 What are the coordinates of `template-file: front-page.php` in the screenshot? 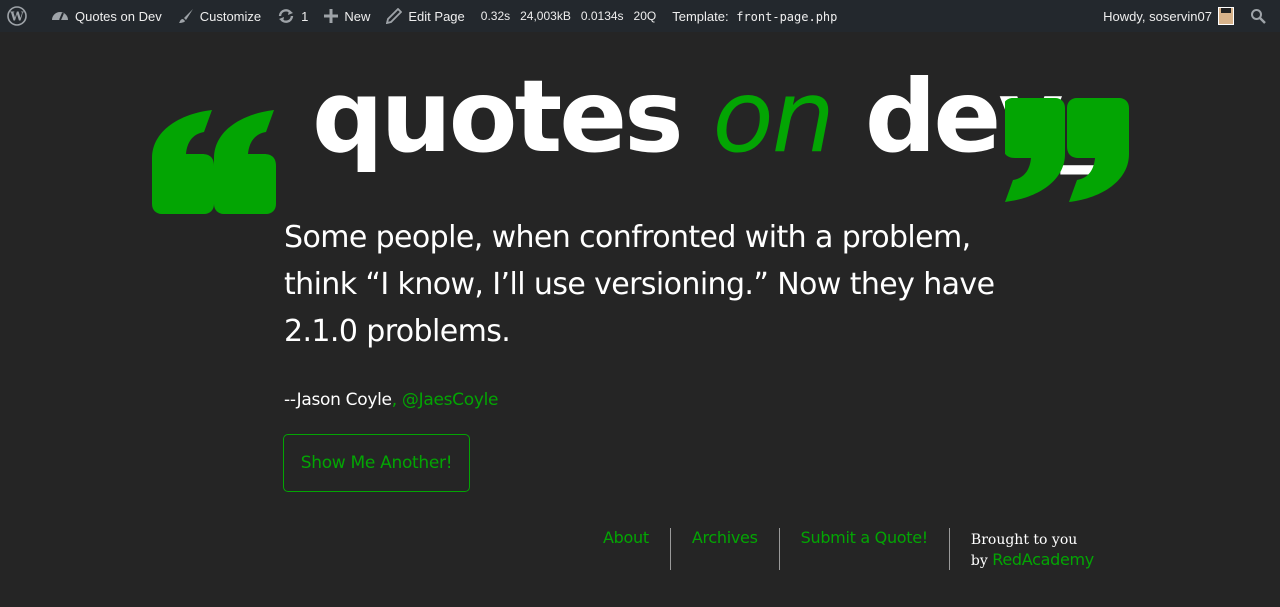 It's located at (787, 16).